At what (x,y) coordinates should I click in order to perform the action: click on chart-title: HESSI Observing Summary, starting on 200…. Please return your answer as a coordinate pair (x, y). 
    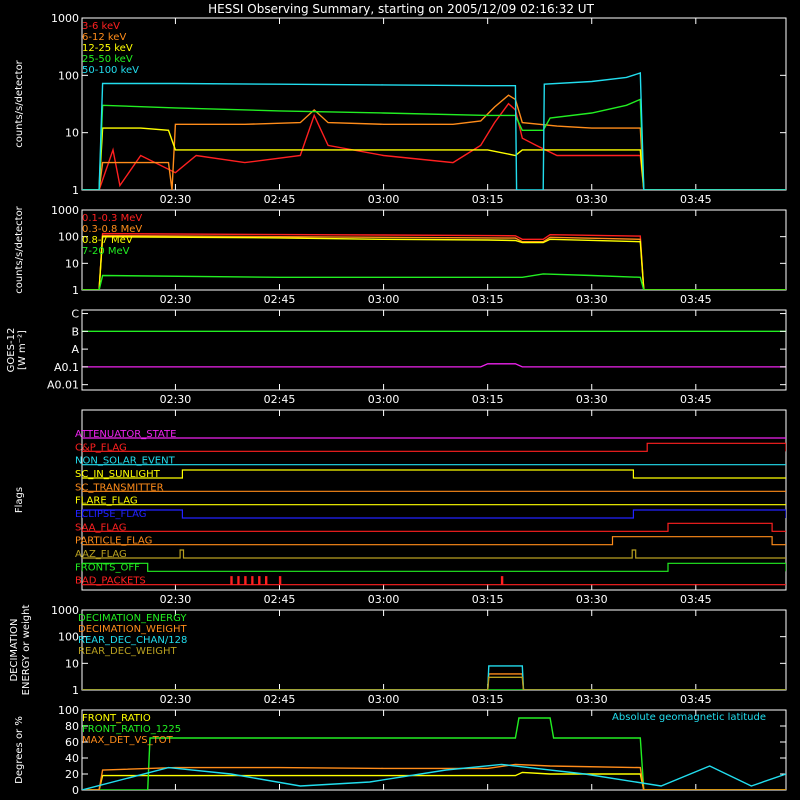
    Looking at the image, I should click on (401, 9).